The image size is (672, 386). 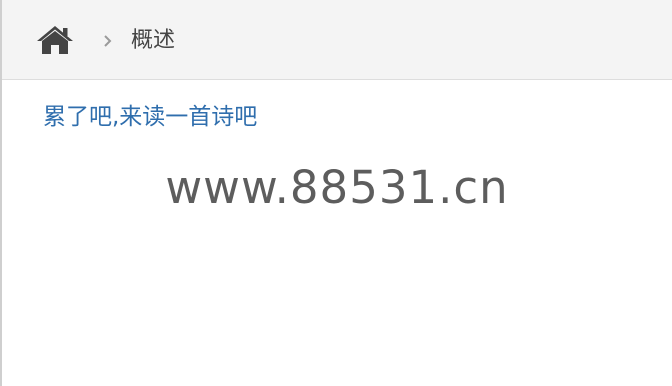 What do you see at coordinates (108, 41) in the screenshot?
I see `chevron-right-icon` at bounding box center [108, 41].